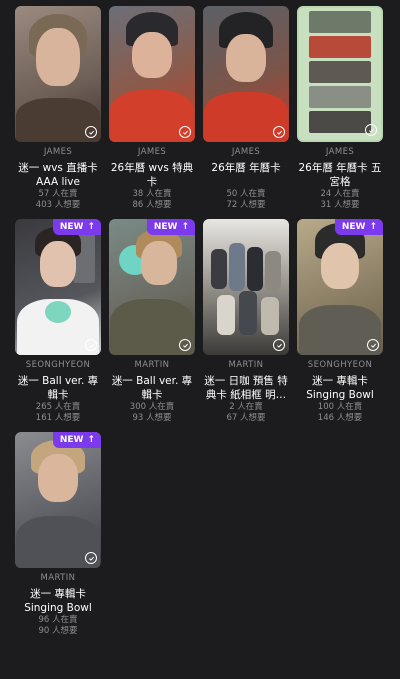 Image resolution: width=400 pixels, height=679 pixels. Describe the element at coordinates (152, 407) in the screenshot. I see `selling-count: 300 人在賣` at that location.